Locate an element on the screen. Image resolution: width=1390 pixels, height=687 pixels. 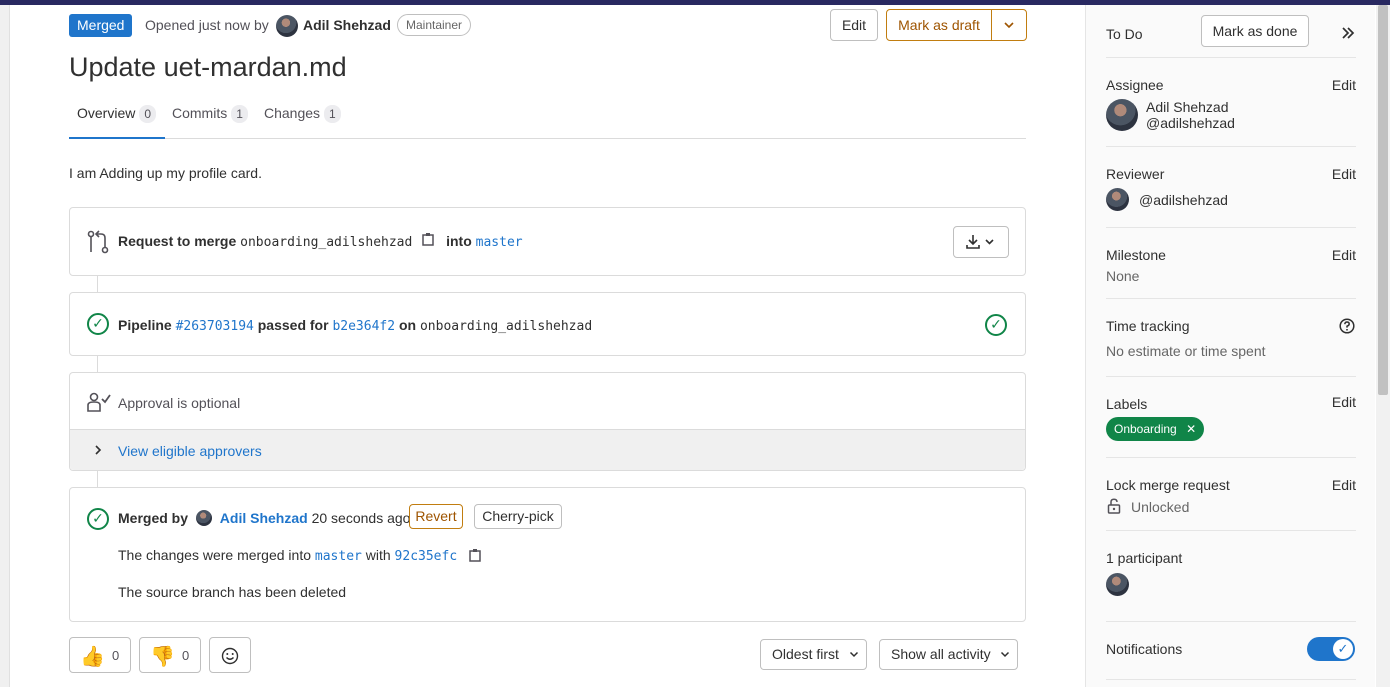
merged-by-user-link: Adil Shehzad is located at coordinates (264, 518).